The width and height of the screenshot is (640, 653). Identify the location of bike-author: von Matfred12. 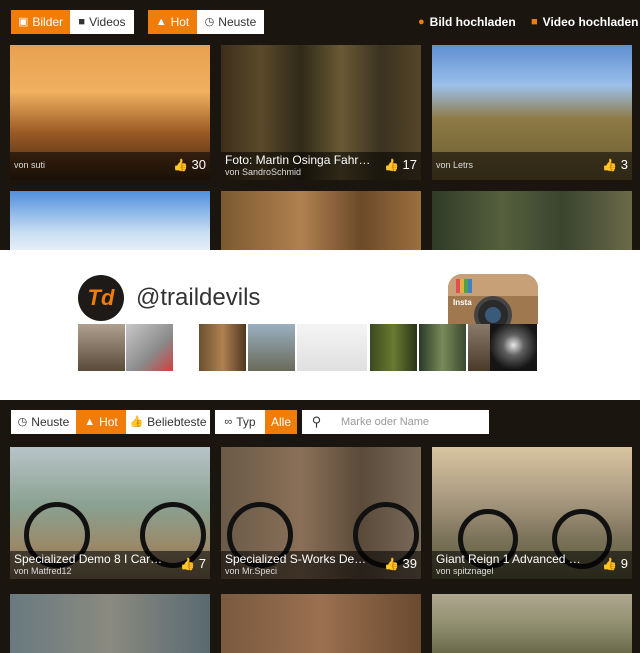
(43, 571).